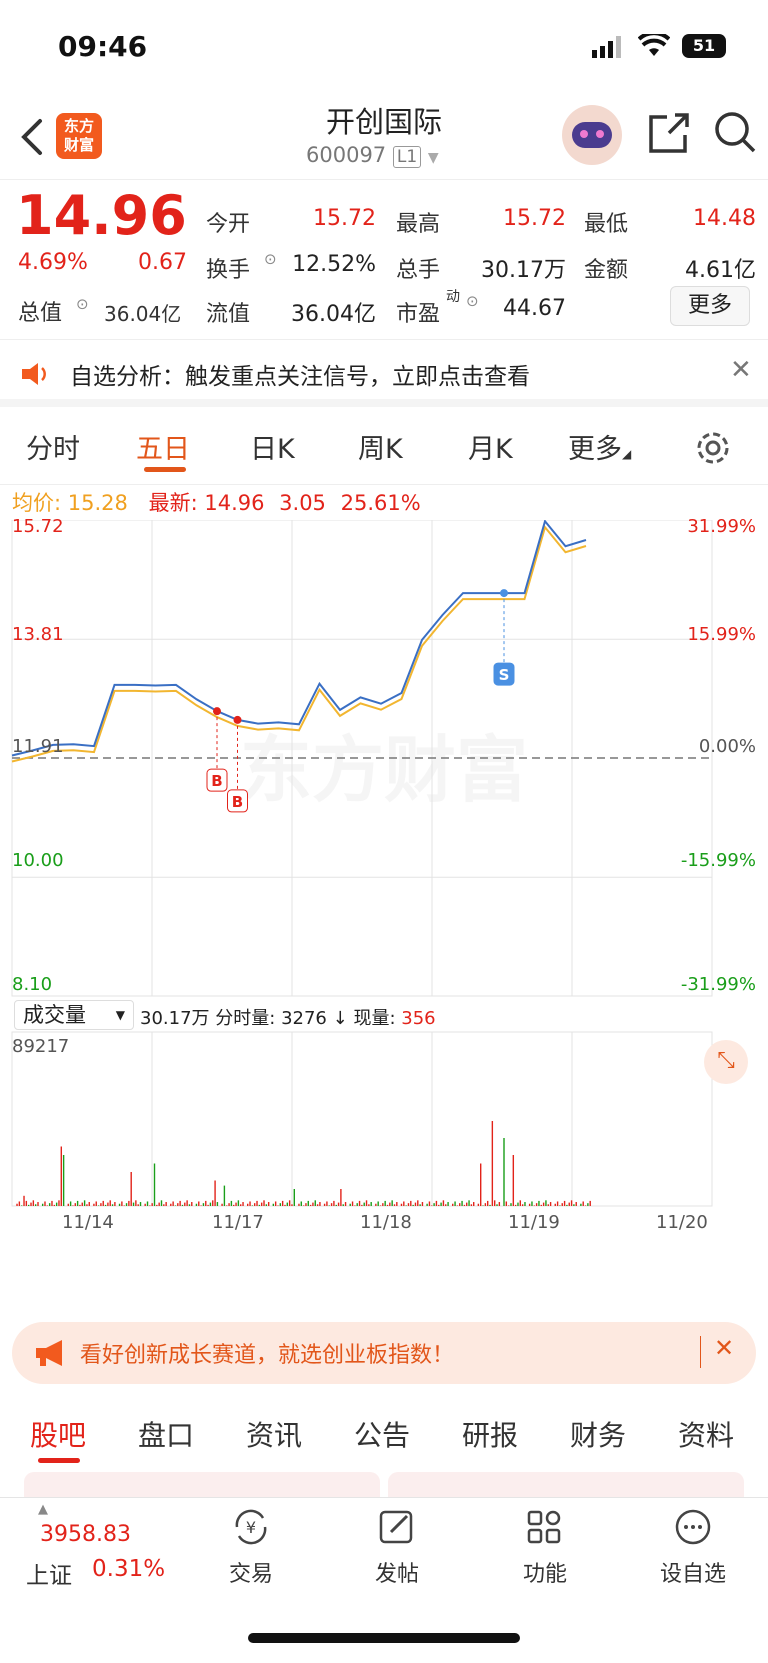 The image size is (768, 1663). Describe the element at coordinates (274, 1434) in the screenshot. I see `tab-news: 资讯` at that location.